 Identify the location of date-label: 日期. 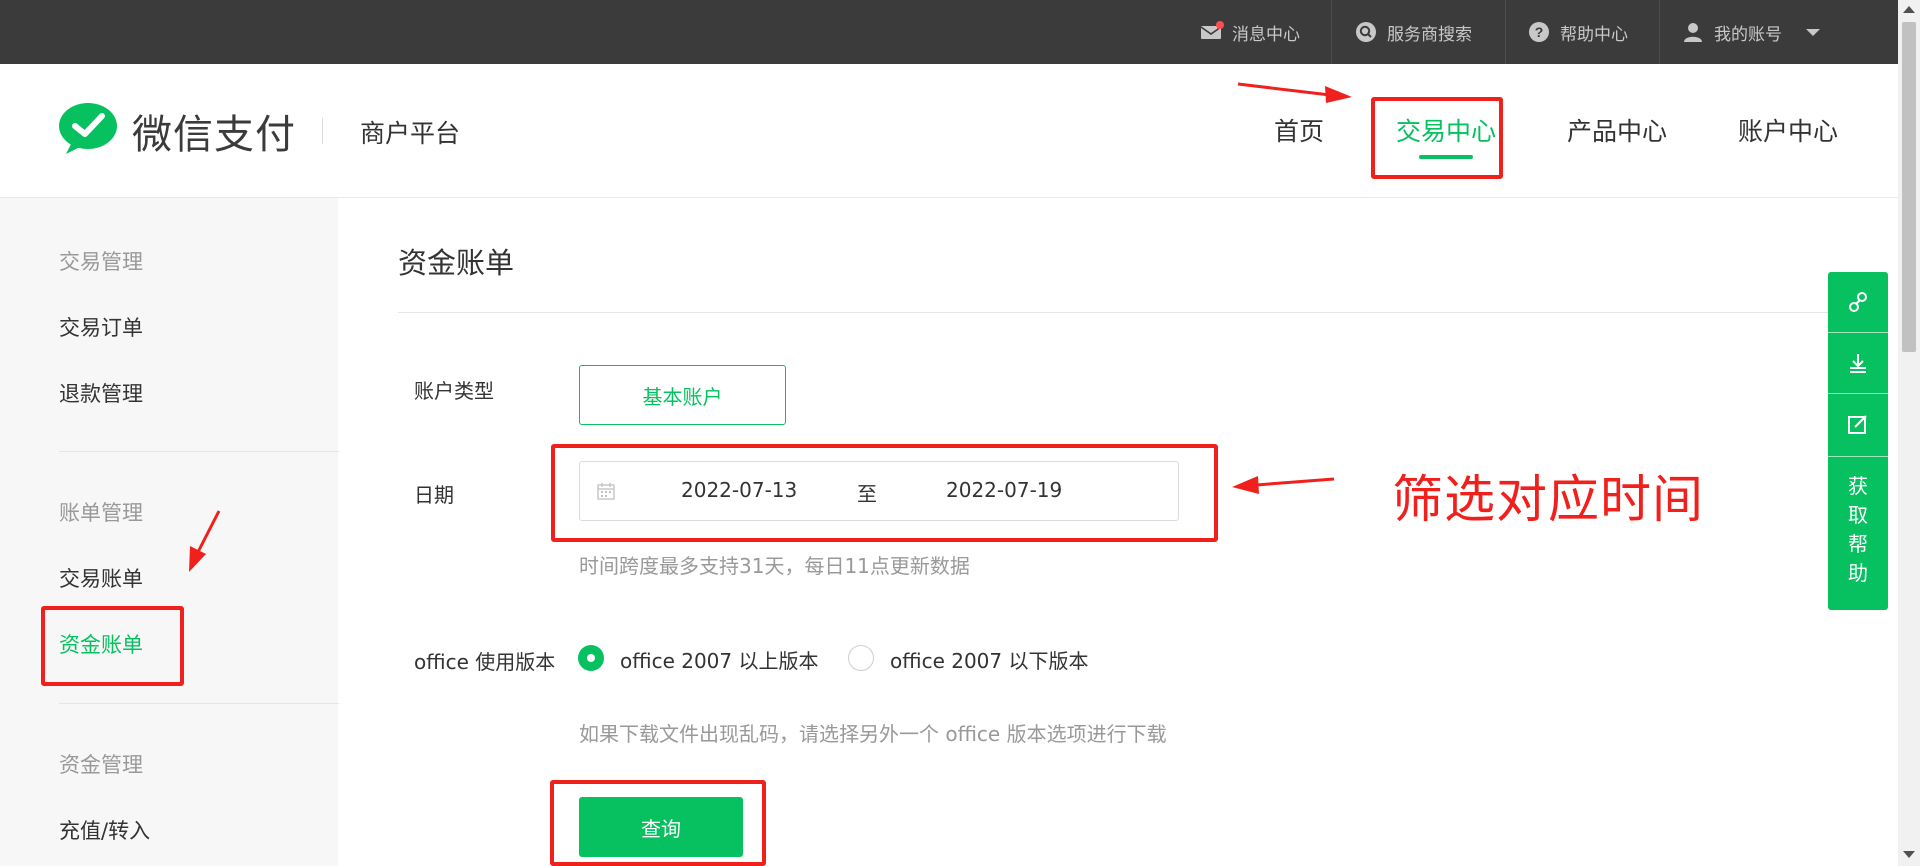
(434, 495).